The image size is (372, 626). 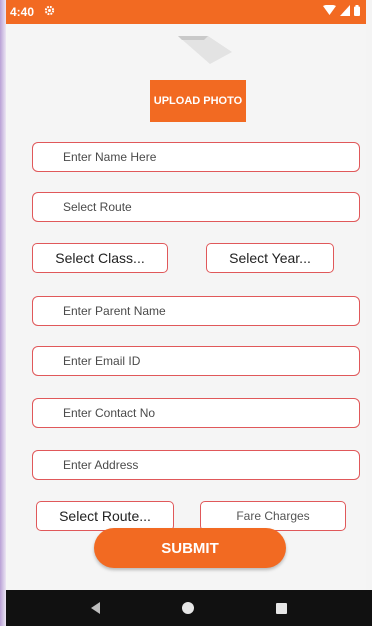 What do you see at coordinates (190, 548) in the screenshot?
I see `submit-button: SUBMIT` at bounding box center [190, 548].